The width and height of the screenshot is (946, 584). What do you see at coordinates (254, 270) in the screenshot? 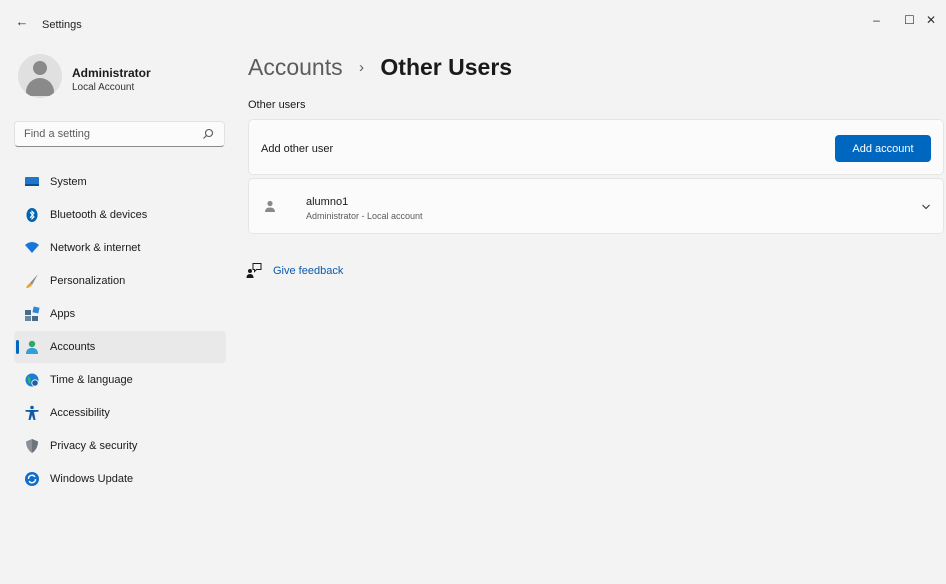
I see `feedback-icon` at bounding box center [254, 270].